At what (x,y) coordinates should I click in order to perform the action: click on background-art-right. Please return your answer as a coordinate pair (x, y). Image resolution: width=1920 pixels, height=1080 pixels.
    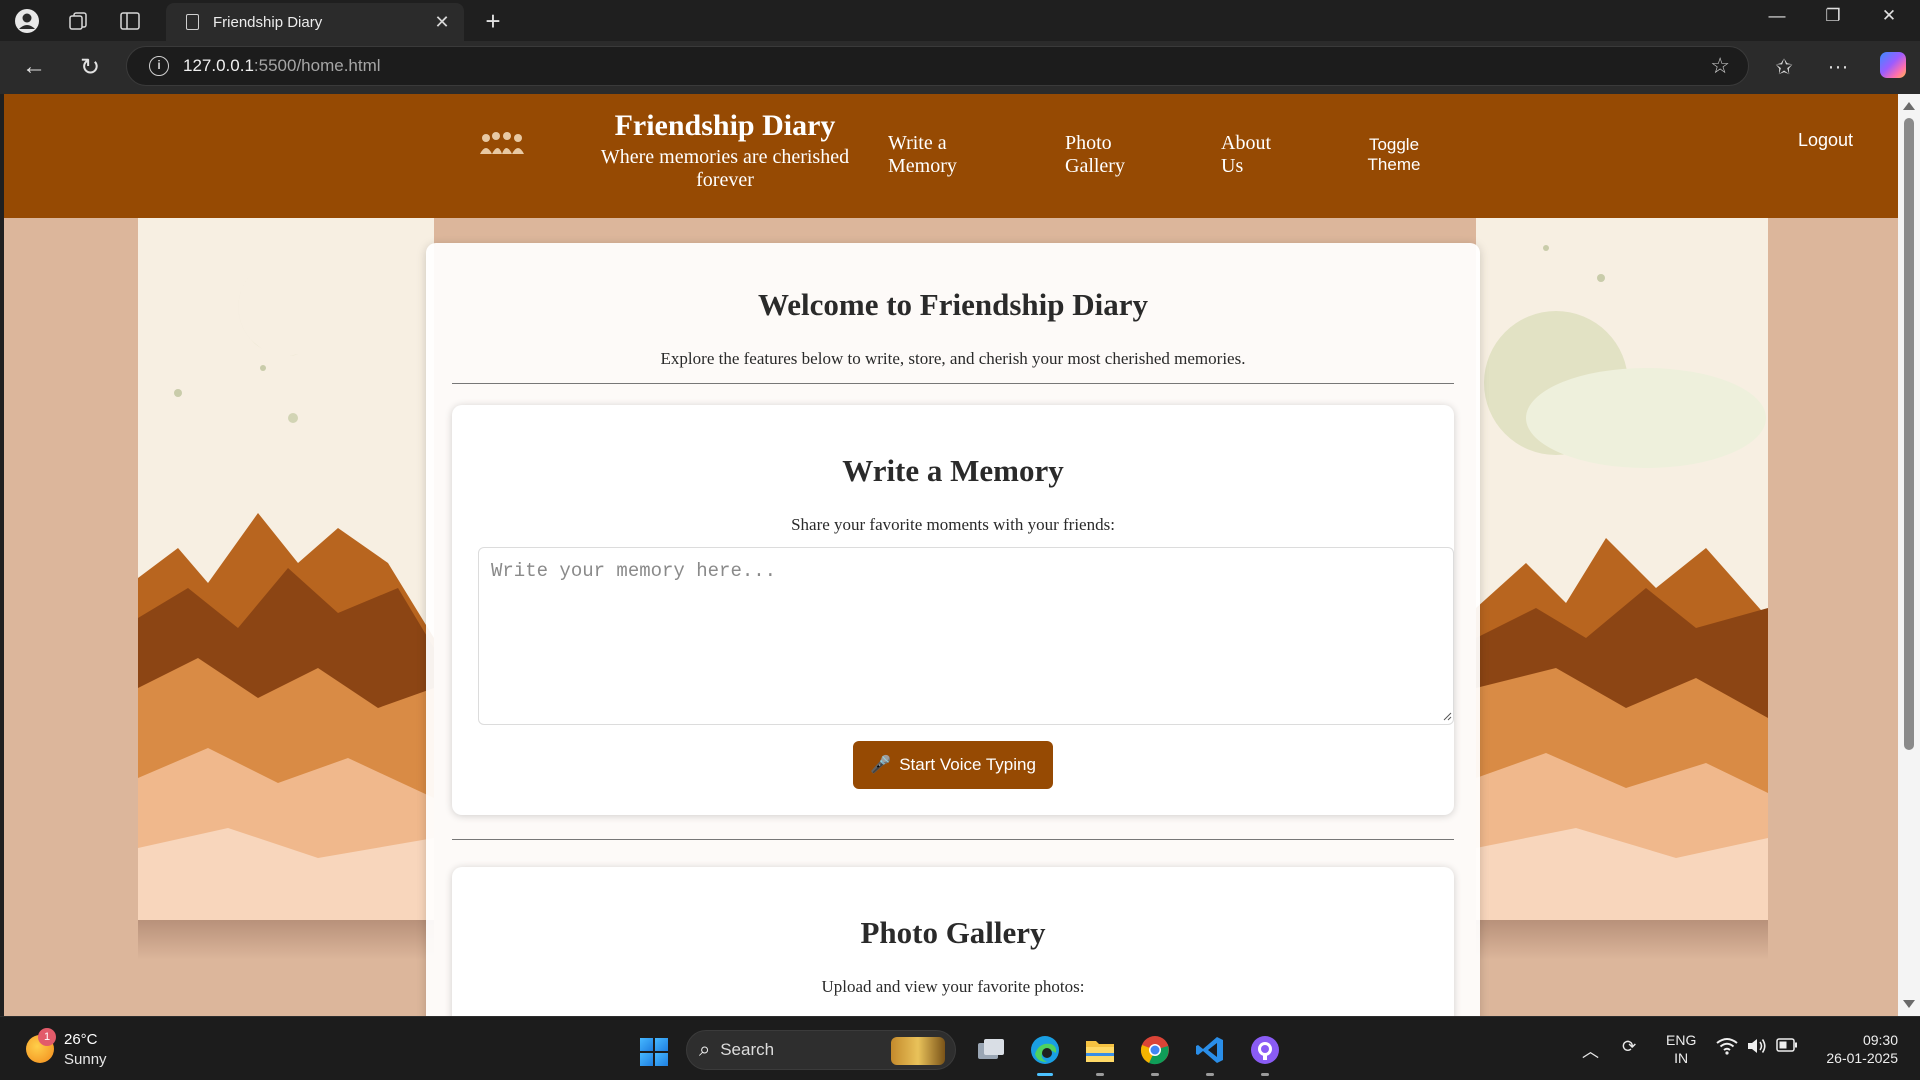
    Looking at the image, I should click on (1622, 569).